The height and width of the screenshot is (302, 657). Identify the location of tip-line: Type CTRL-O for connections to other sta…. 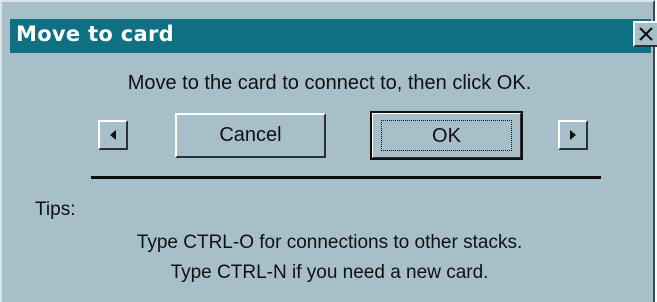
(329, 242).